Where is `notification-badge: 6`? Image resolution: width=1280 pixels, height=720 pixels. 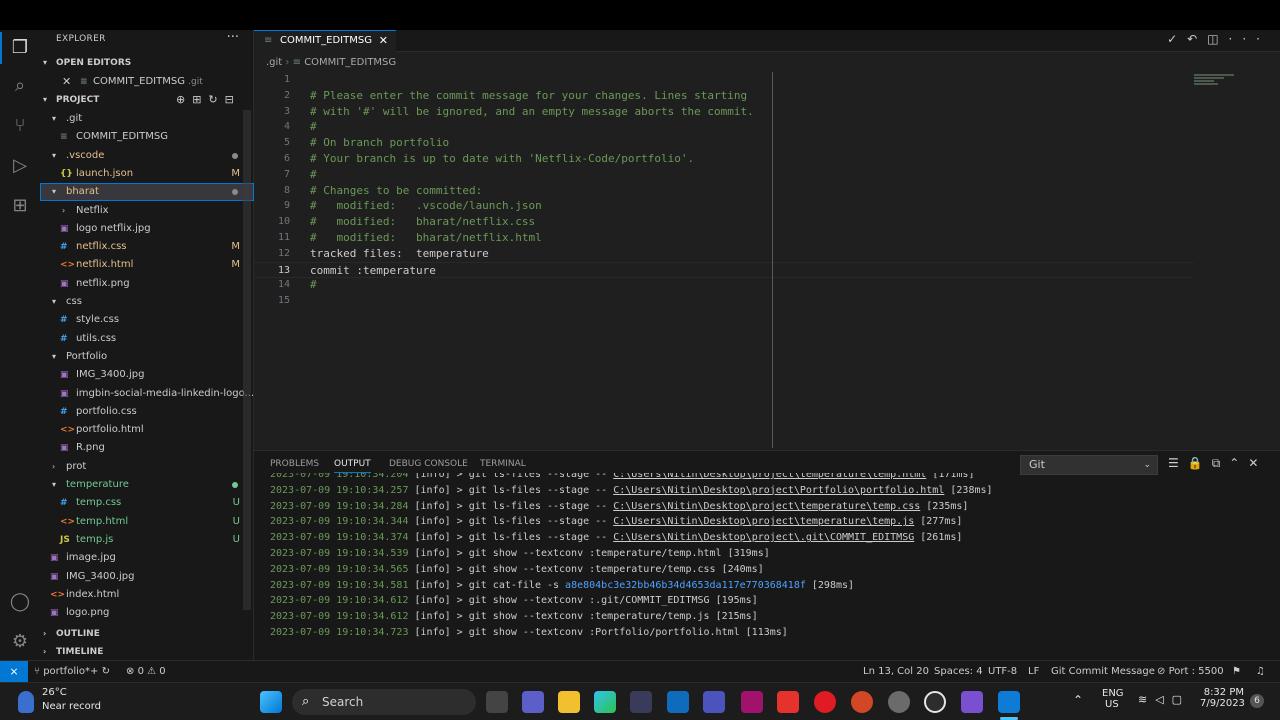 notification-badge: 6 is located at coordinates (1257, 701).